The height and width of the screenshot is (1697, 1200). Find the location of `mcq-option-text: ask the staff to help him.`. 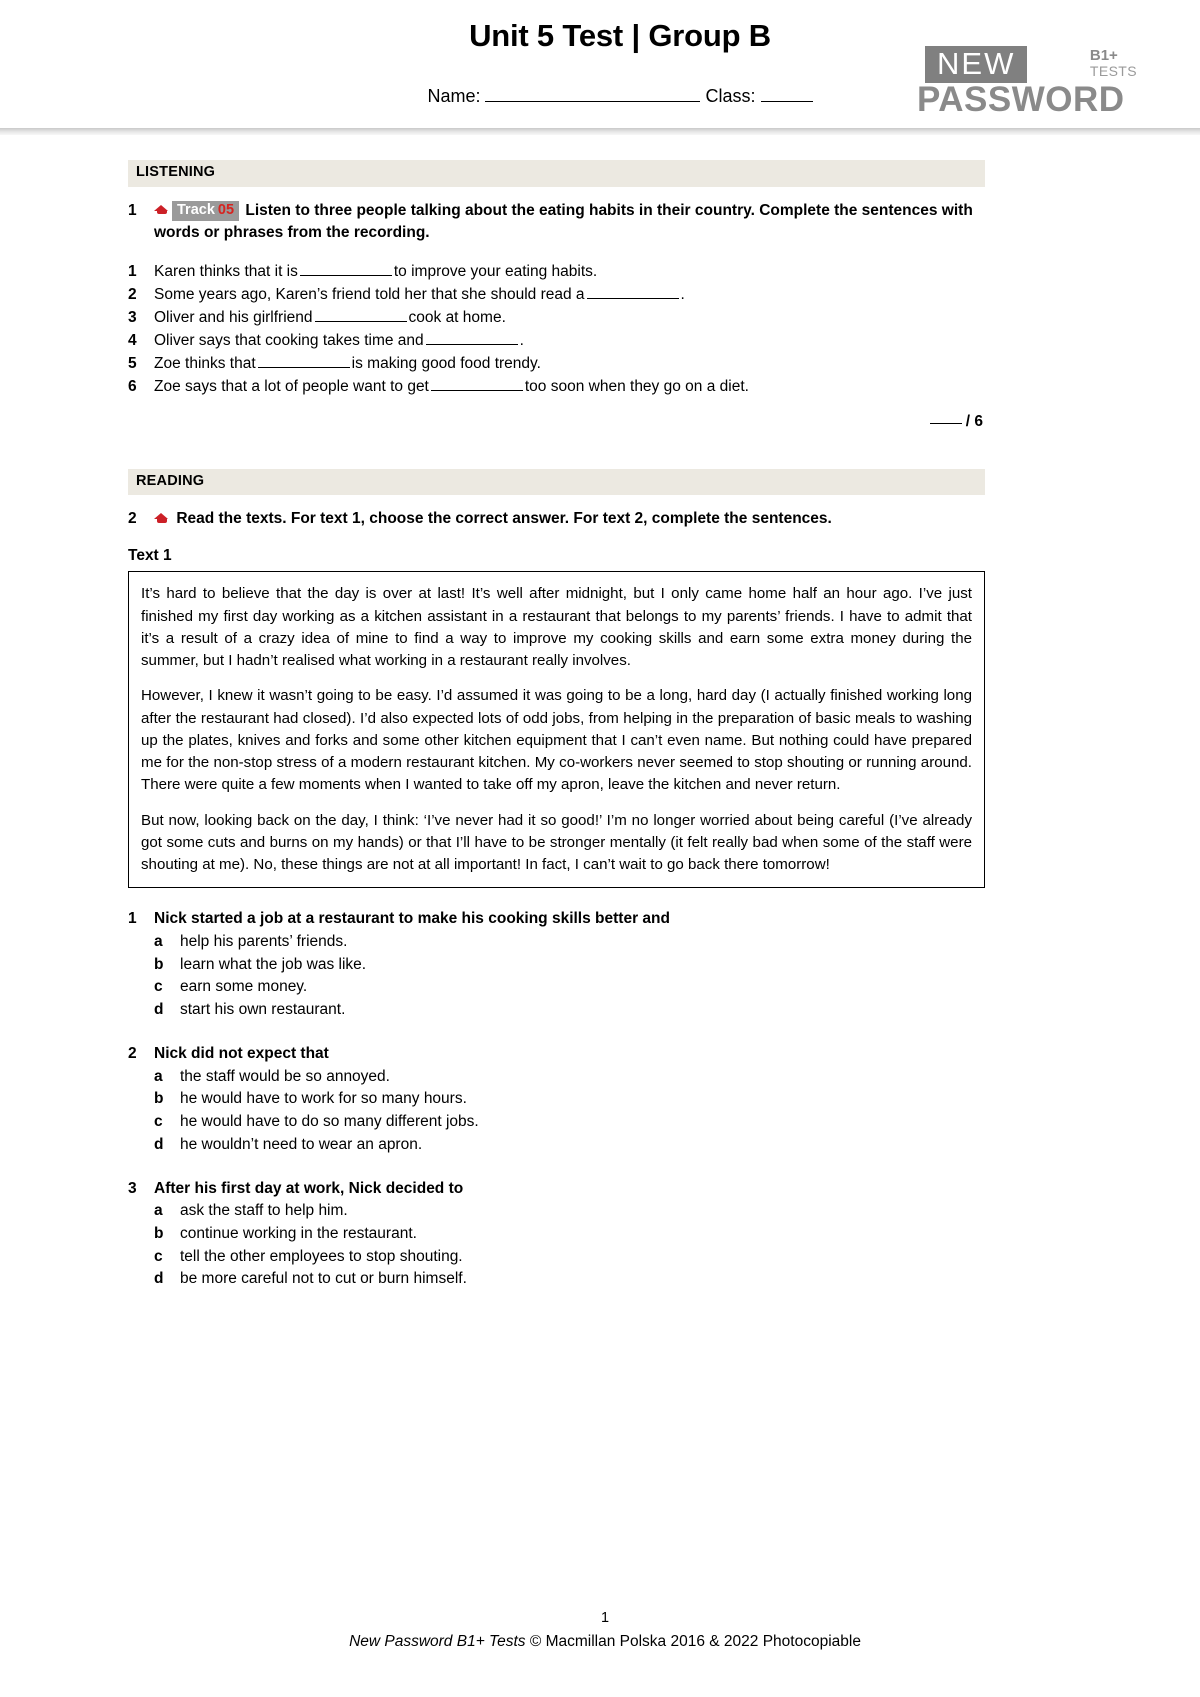

mcq-option-text: ask the staff to help him. is located at coordinates (264, 1211).